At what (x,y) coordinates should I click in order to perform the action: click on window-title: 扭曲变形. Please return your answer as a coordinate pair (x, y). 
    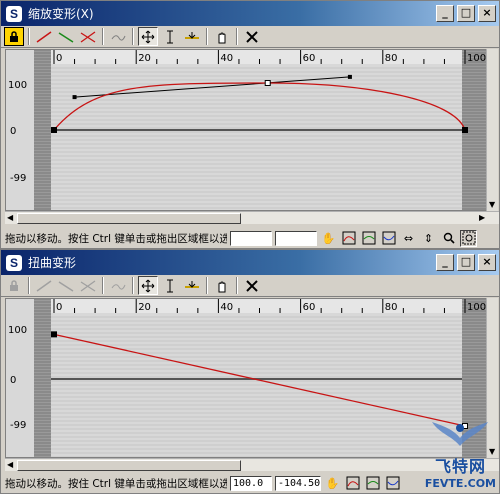
    Looking at the image, I should click on (52, 263).